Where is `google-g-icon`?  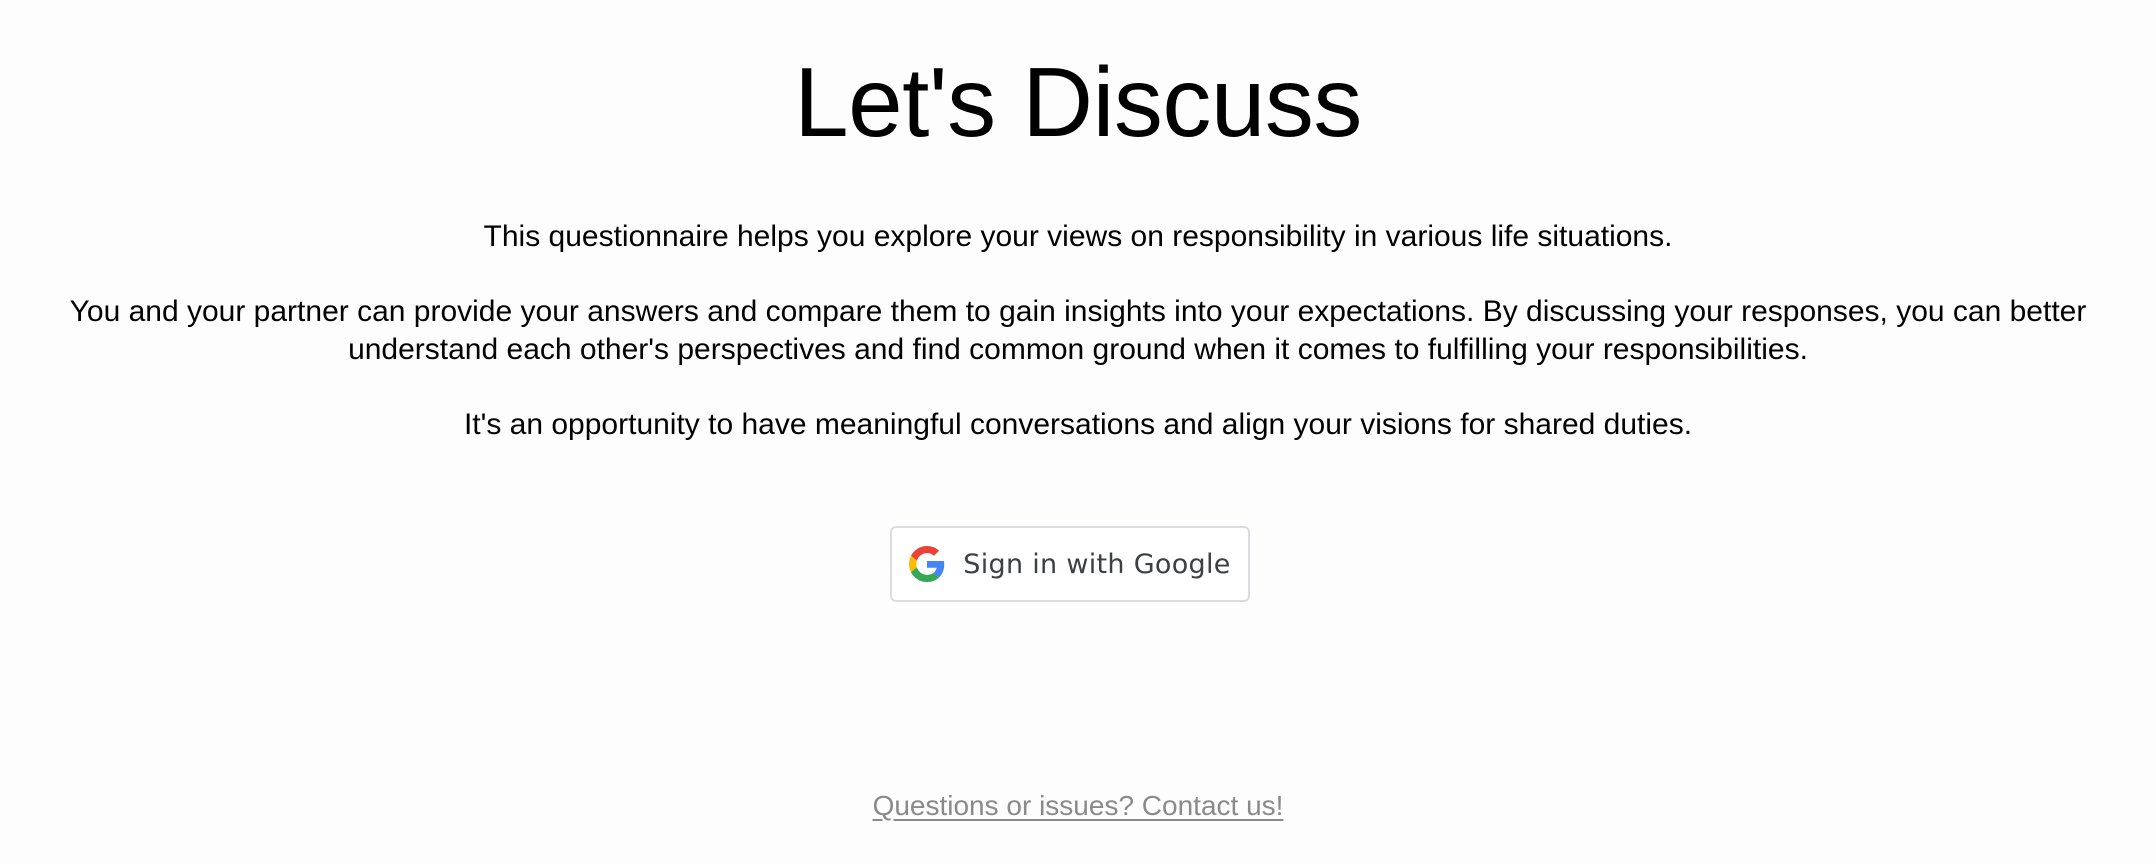 google-g-icon is located at coordinates (927, 564).